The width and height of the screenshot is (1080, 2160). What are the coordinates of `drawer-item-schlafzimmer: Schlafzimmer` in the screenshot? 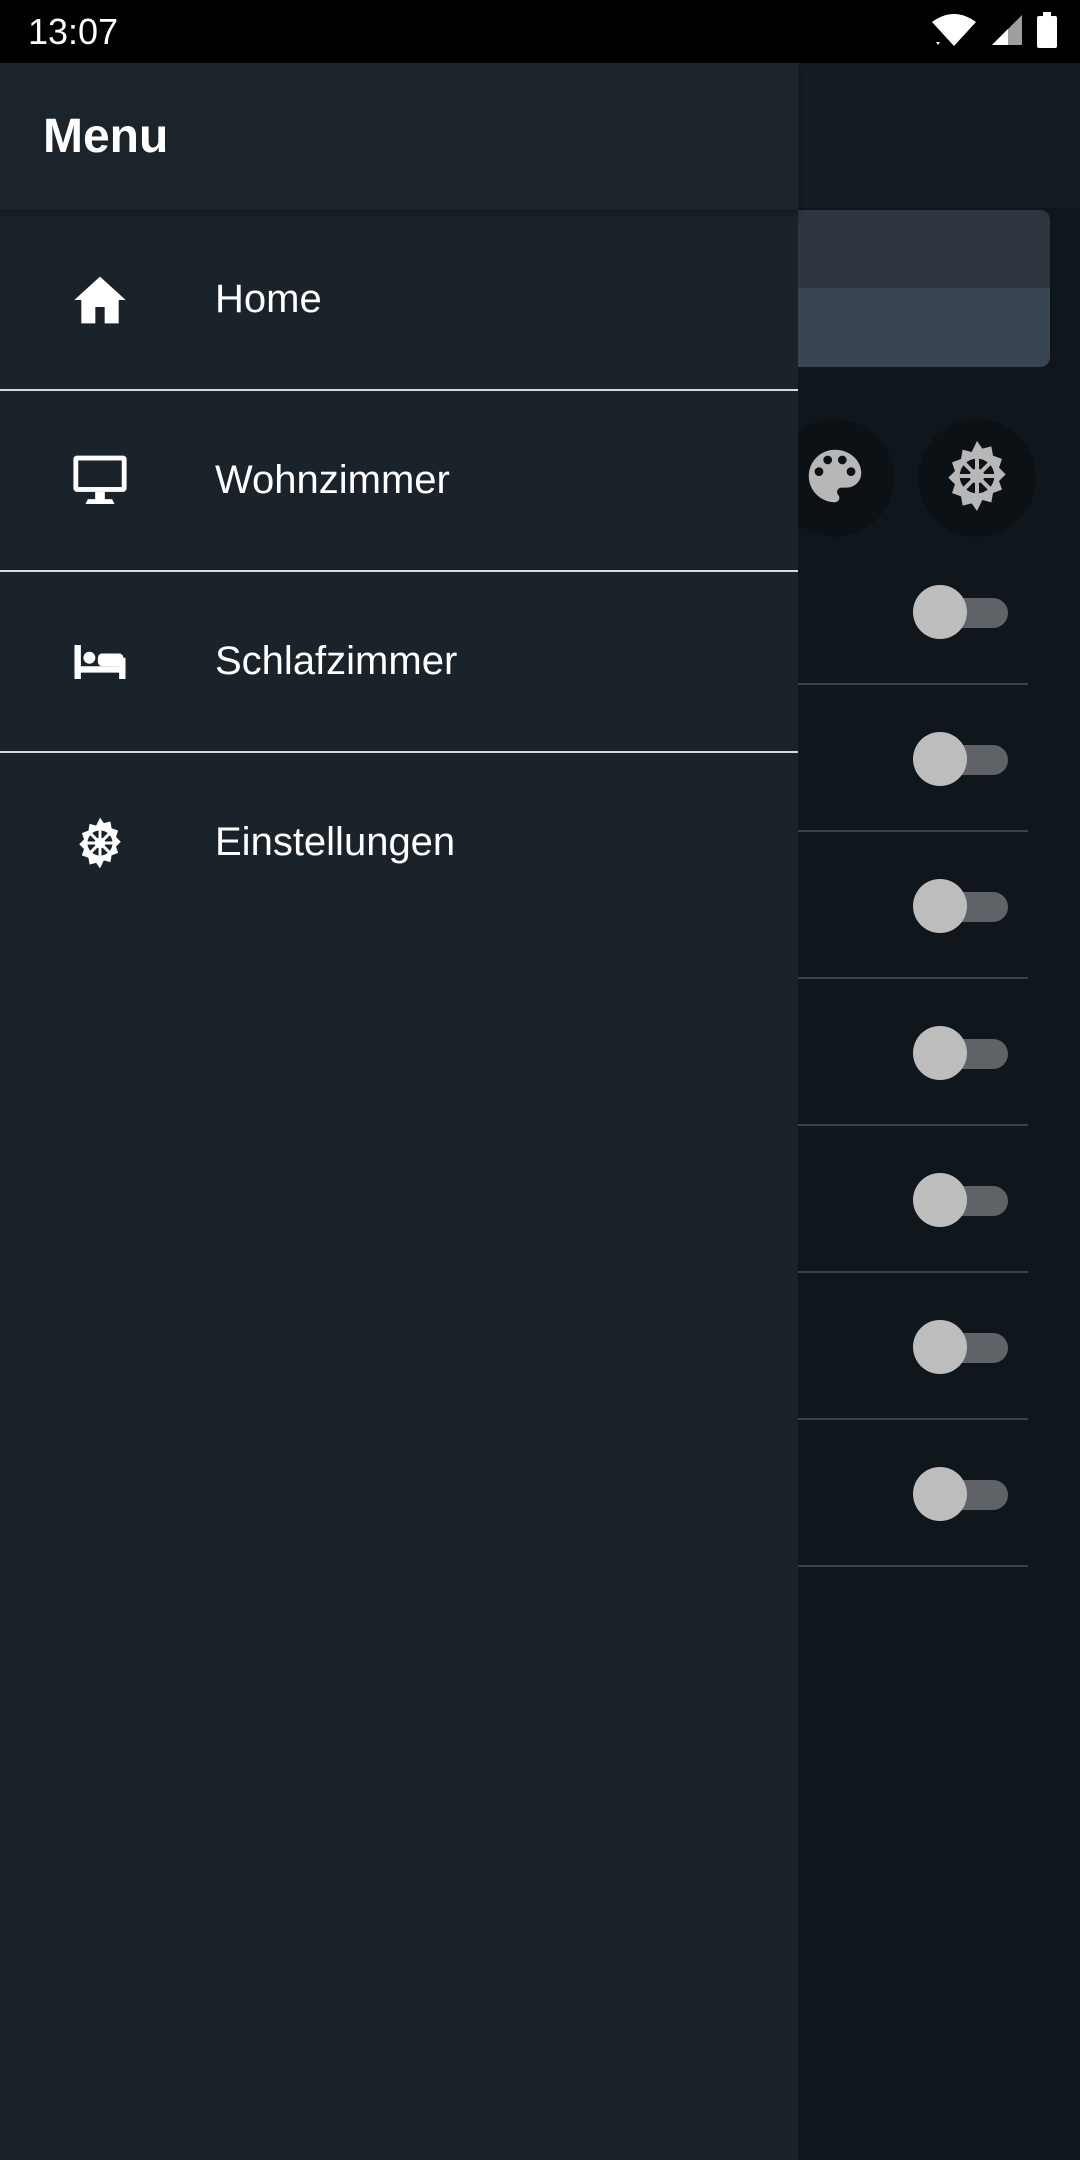 It's located at (399, 662).